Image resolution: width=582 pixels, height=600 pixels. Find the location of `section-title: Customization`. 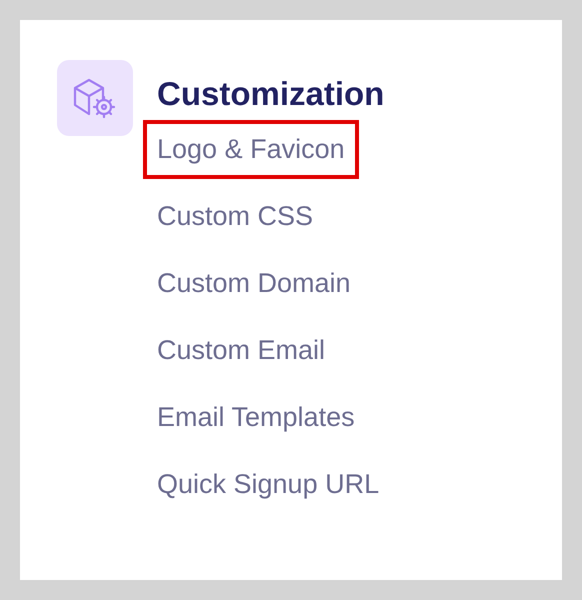

section-title: Customization is located at coordinates (270, 94).